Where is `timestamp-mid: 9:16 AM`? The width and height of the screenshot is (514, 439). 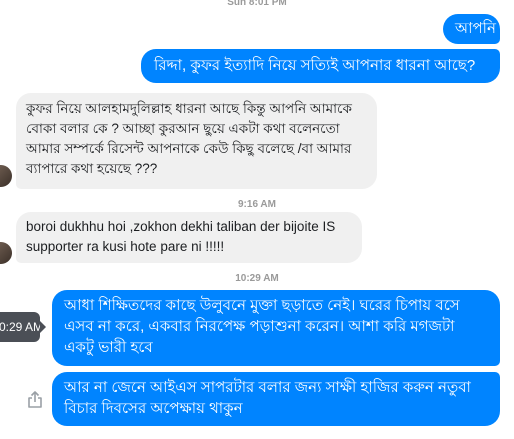 timestamp-mid: 9:16 AM is located at coordinates (257, 204).